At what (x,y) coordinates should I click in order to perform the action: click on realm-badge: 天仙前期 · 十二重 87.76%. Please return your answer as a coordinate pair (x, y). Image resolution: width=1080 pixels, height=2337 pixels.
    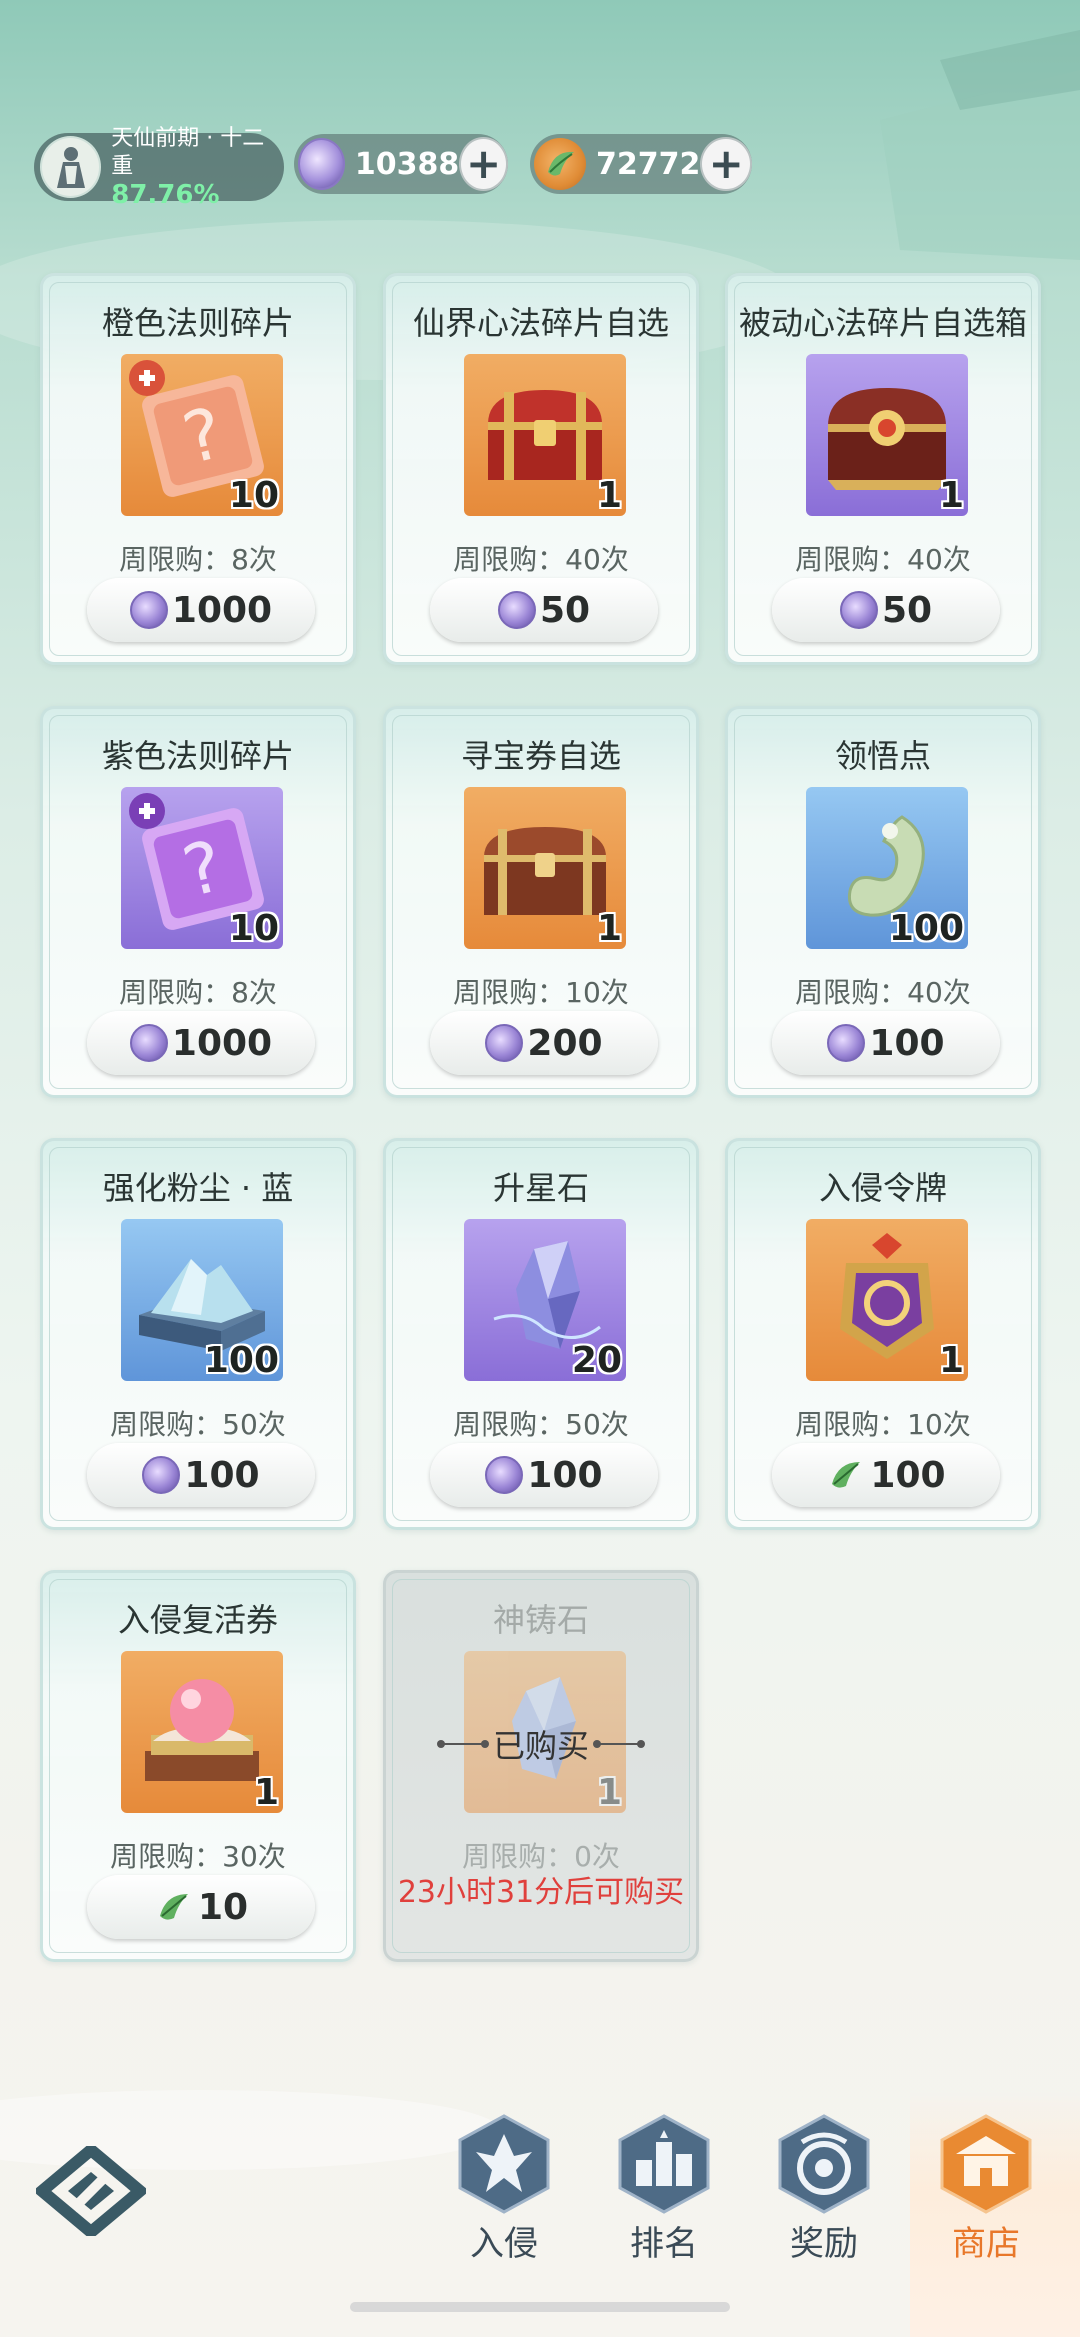
    Looking at the image, I should click on (159, 167).